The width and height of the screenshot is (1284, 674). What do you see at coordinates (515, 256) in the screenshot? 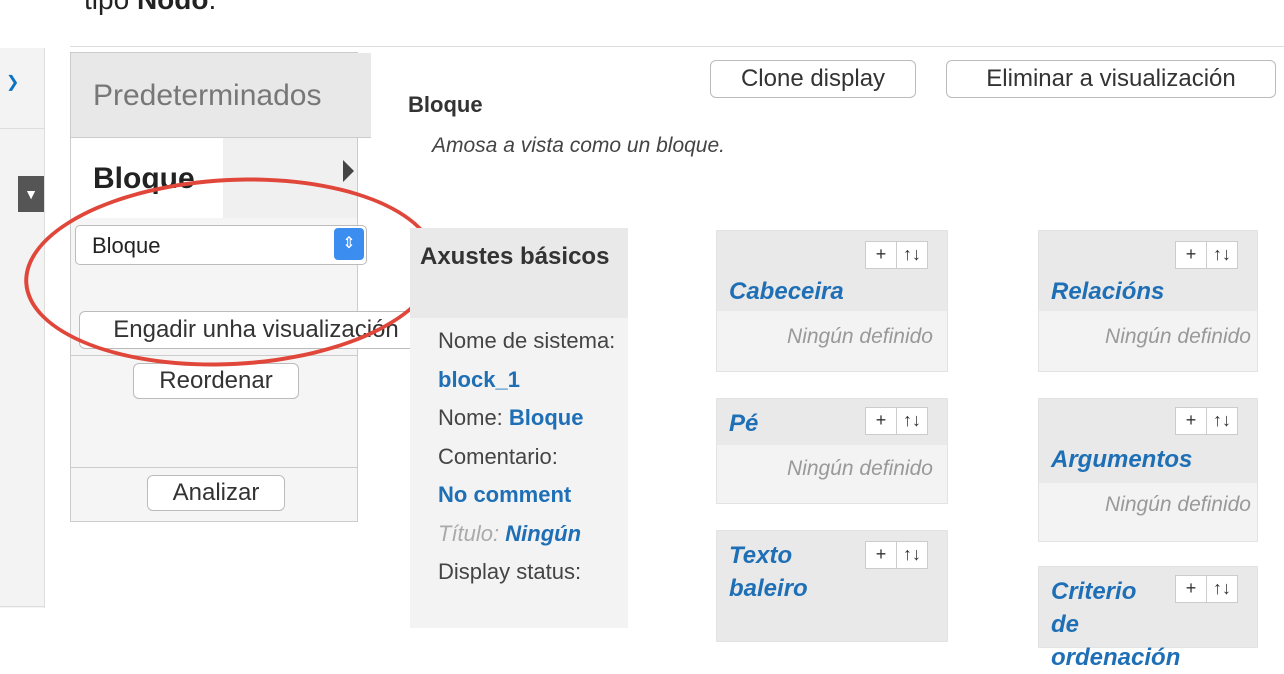
I see `basic-settings-title: Axustes básicos` at bounding box center [515, 256].